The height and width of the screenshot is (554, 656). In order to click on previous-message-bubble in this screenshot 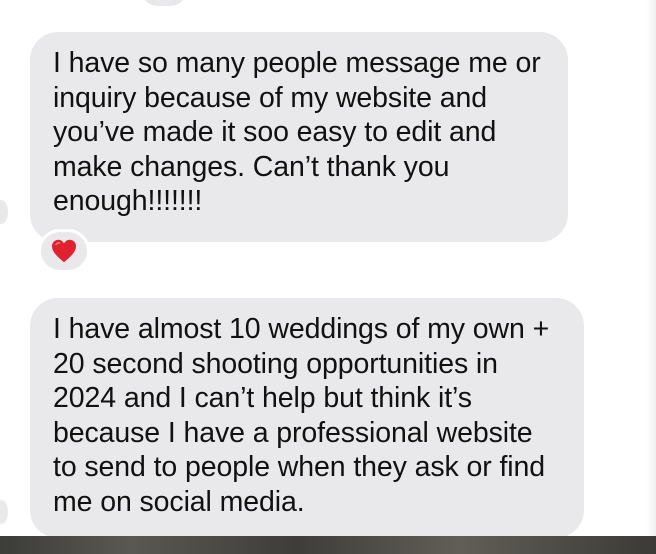, I will do `click(164, 3)`.